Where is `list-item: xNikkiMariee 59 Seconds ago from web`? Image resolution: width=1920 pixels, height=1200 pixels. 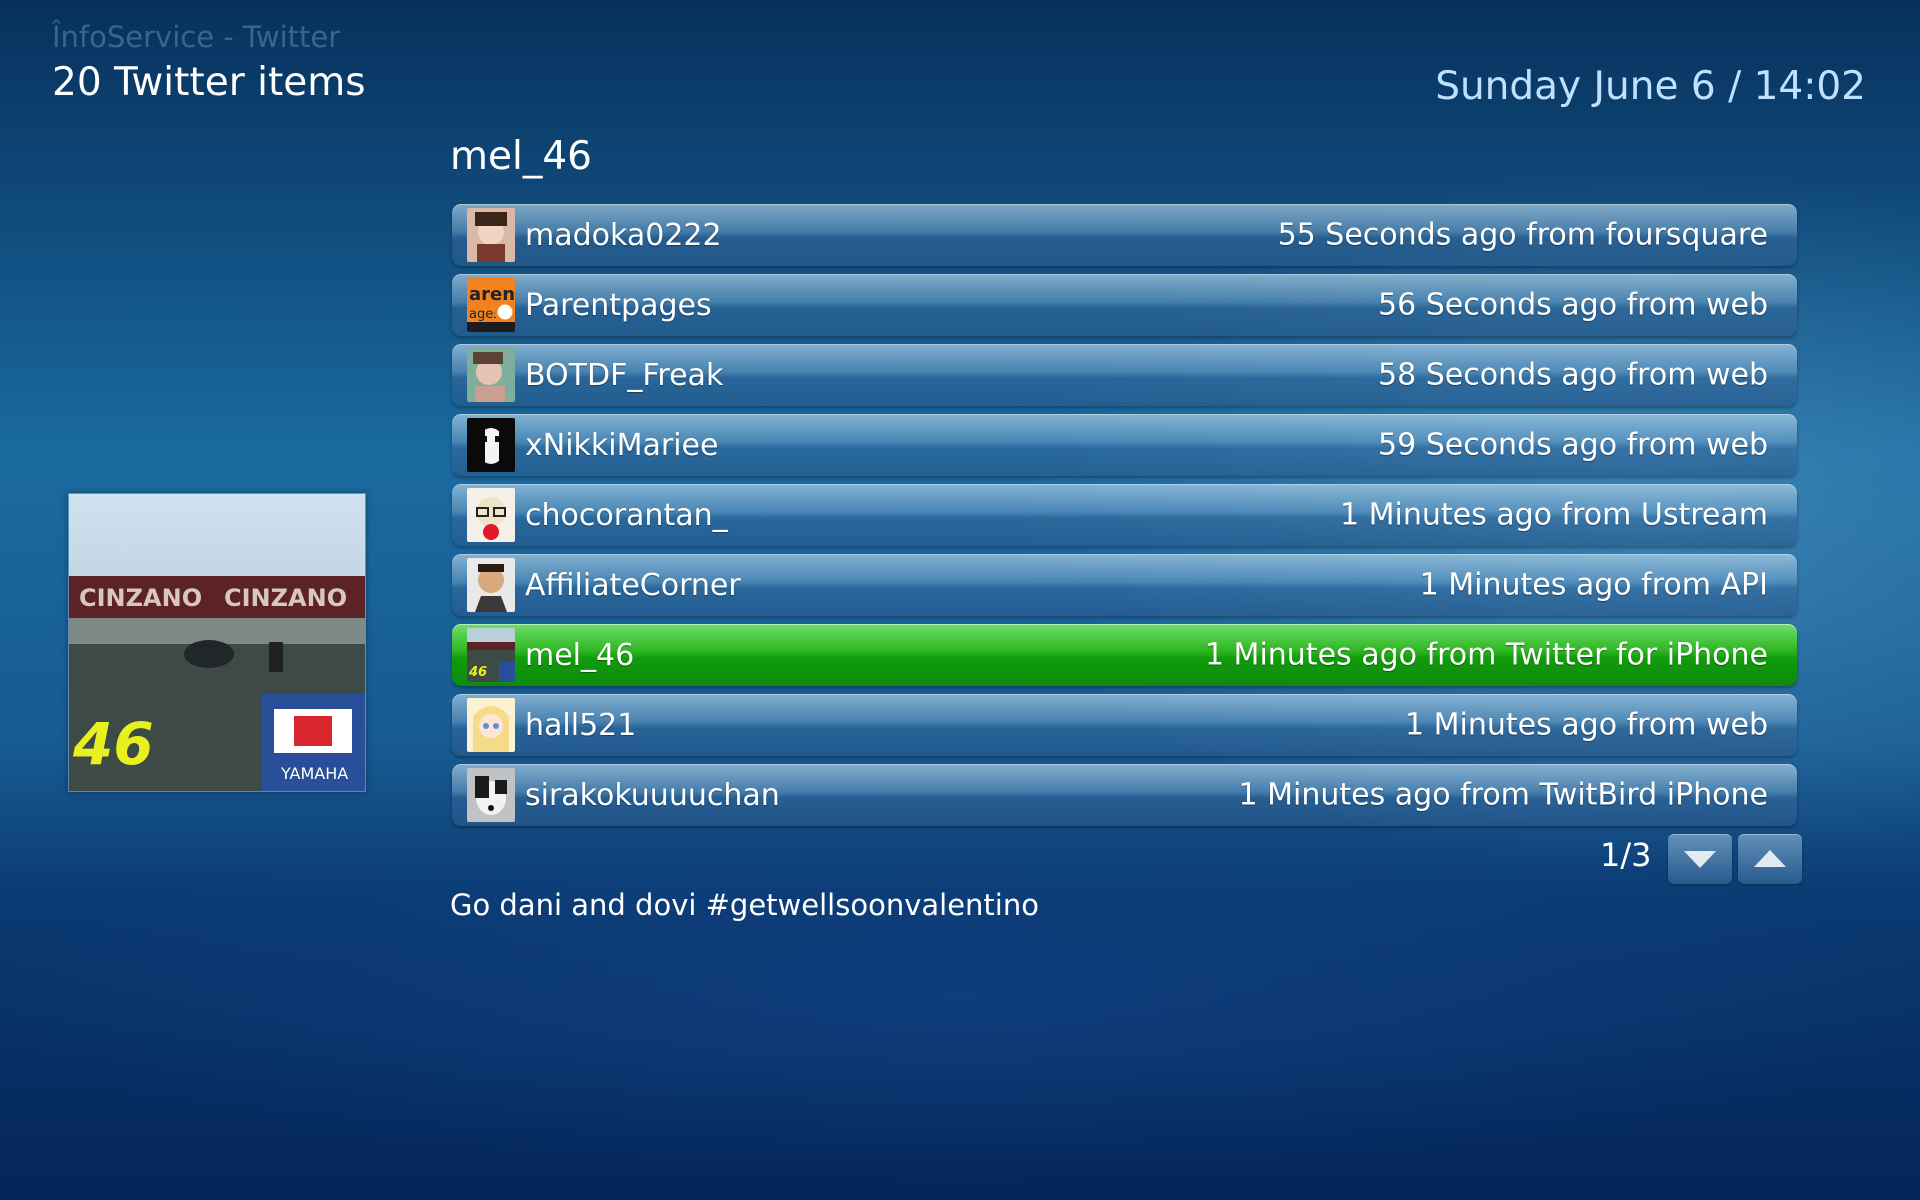
list-item: xNikkiMariee 59 Seconds ago from web is located at coordinates (1124, 445).